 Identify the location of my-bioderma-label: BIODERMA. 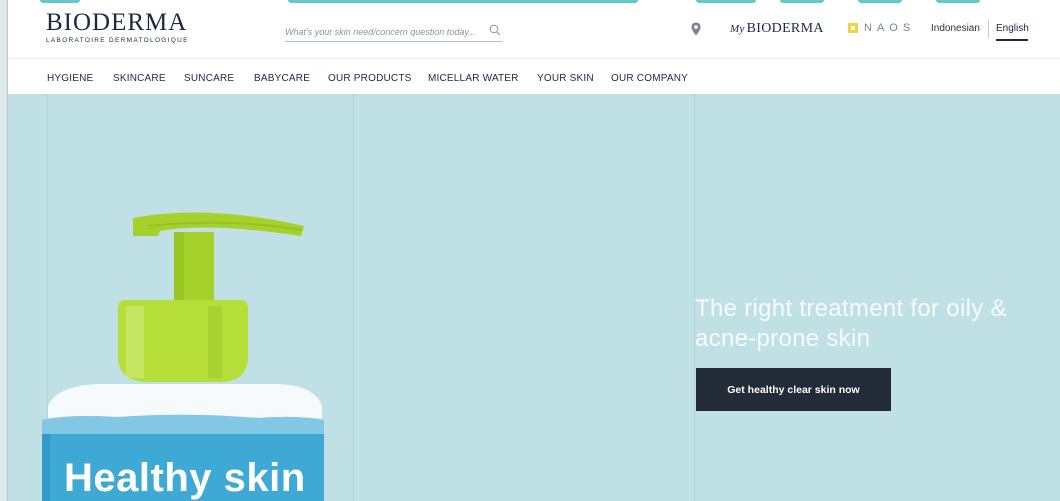
(785, 28).